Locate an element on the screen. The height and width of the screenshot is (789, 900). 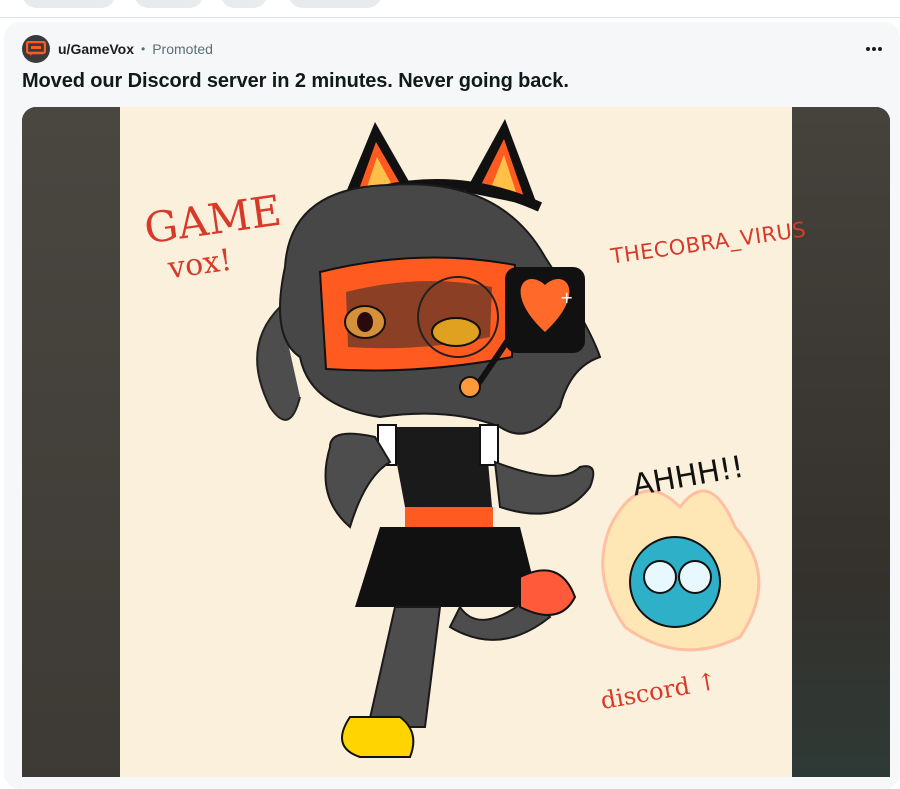
media-blur-right is located at coordinates (841, 448).